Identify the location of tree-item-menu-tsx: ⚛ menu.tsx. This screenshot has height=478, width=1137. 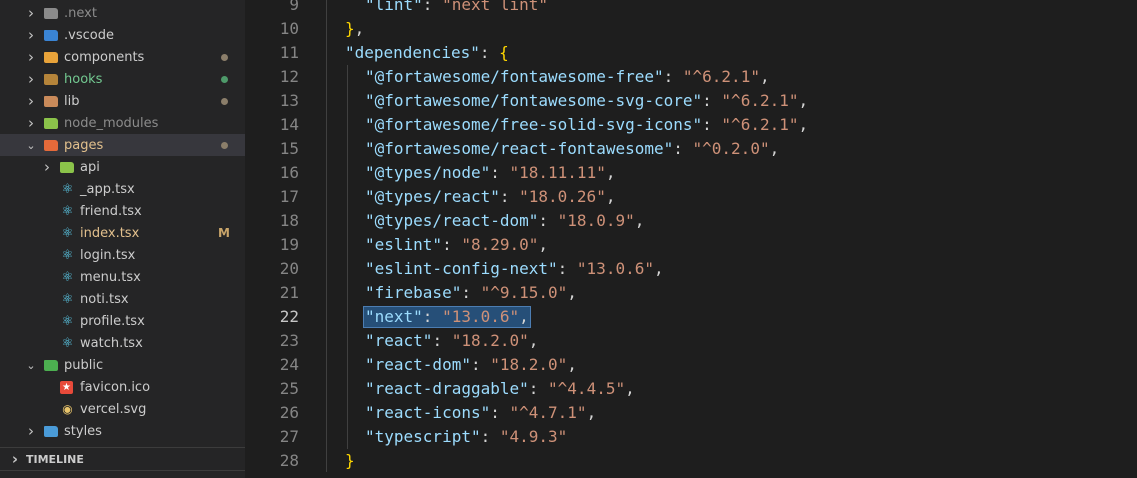
(122, 277).